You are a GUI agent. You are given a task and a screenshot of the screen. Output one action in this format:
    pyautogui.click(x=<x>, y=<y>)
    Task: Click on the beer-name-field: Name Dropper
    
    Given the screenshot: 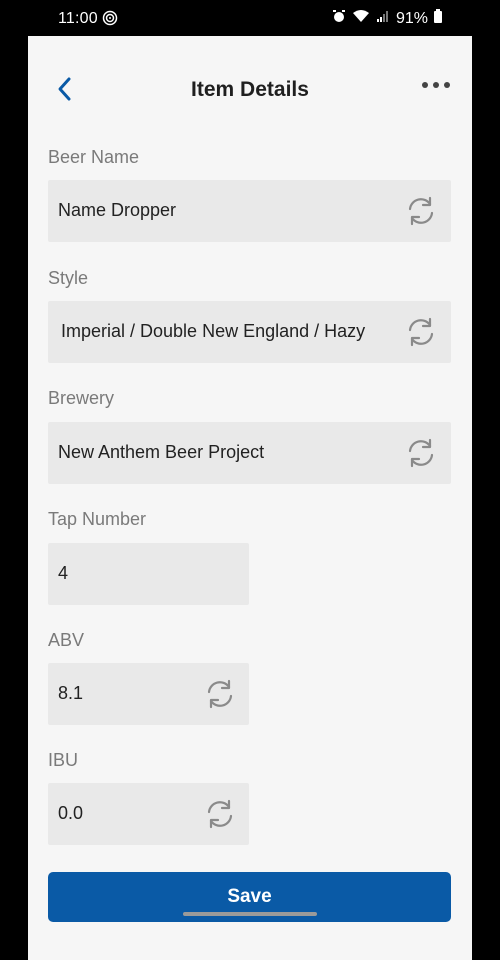 What is the action you would take?
    pyautogui.click(x=249, y=211)
    